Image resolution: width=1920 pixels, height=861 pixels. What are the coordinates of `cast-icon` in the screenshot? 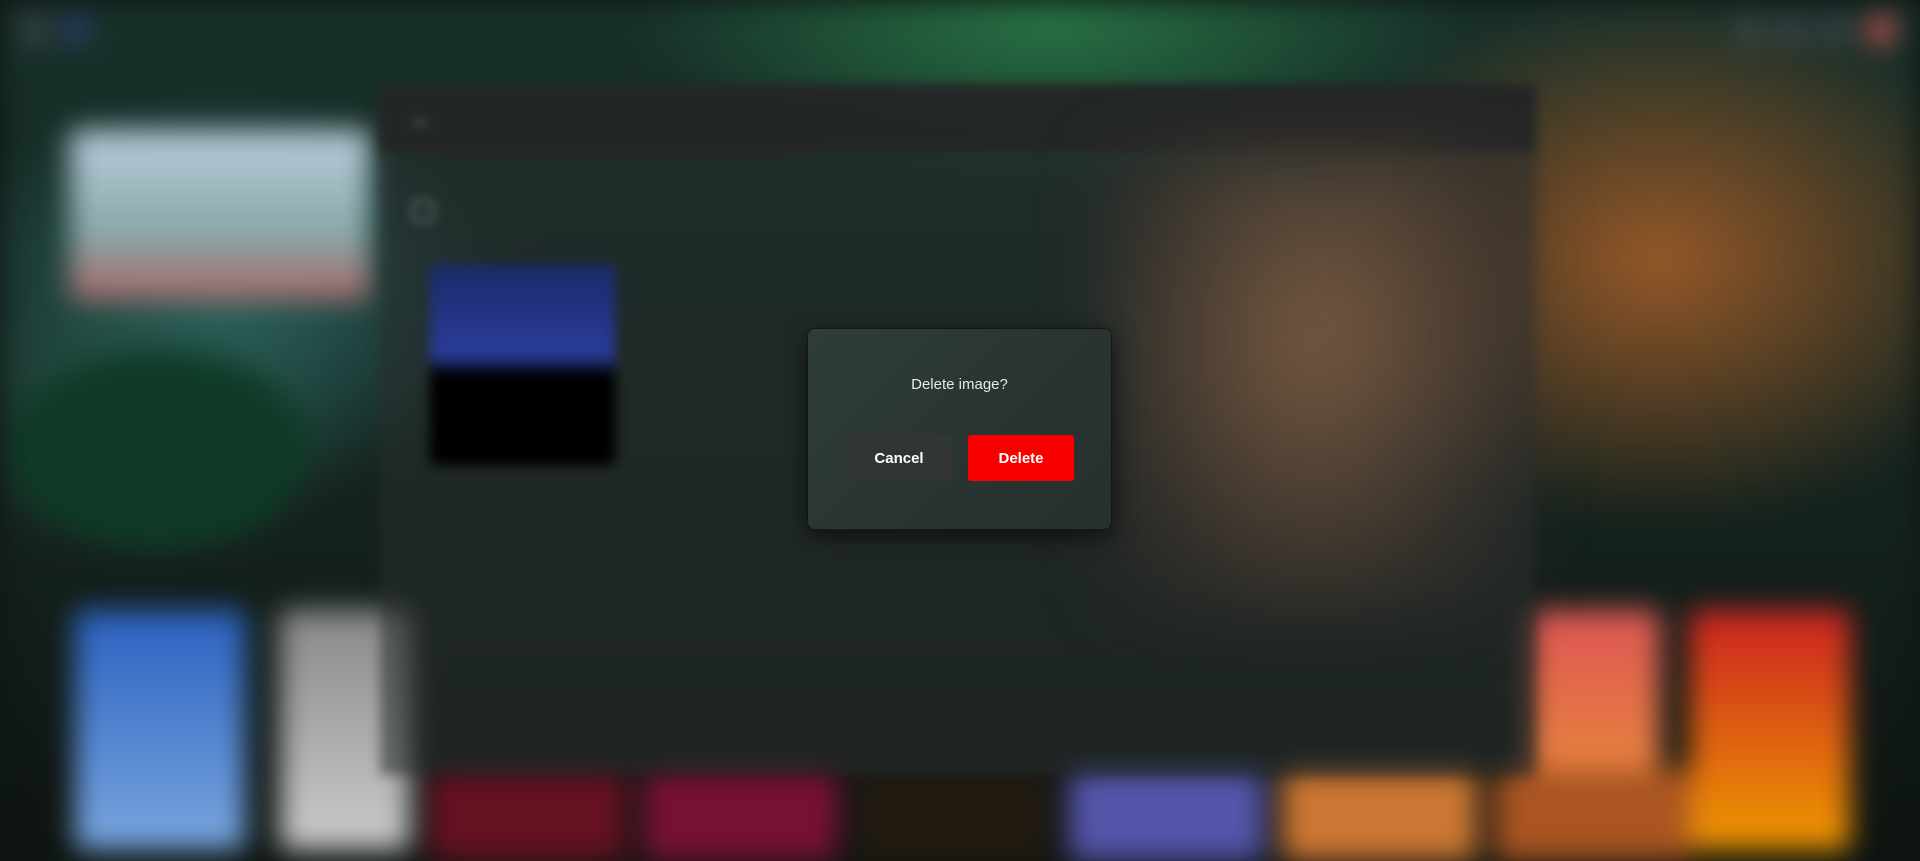 It's located at (1793, 30).